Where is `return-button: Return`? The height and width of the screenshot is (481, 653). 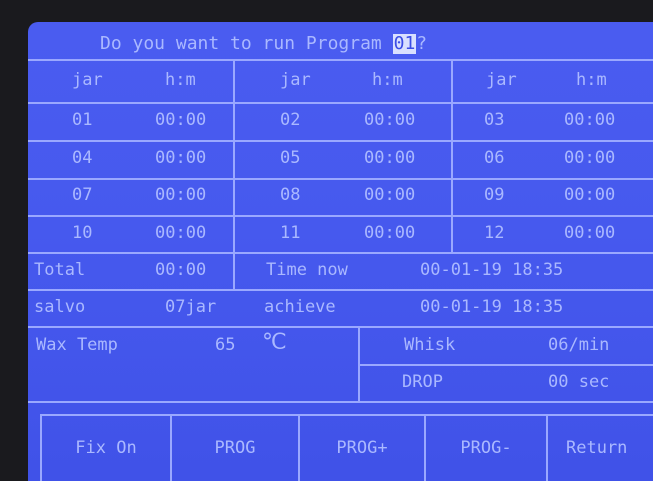
return-button: Return is located at coordinates (599, 447).